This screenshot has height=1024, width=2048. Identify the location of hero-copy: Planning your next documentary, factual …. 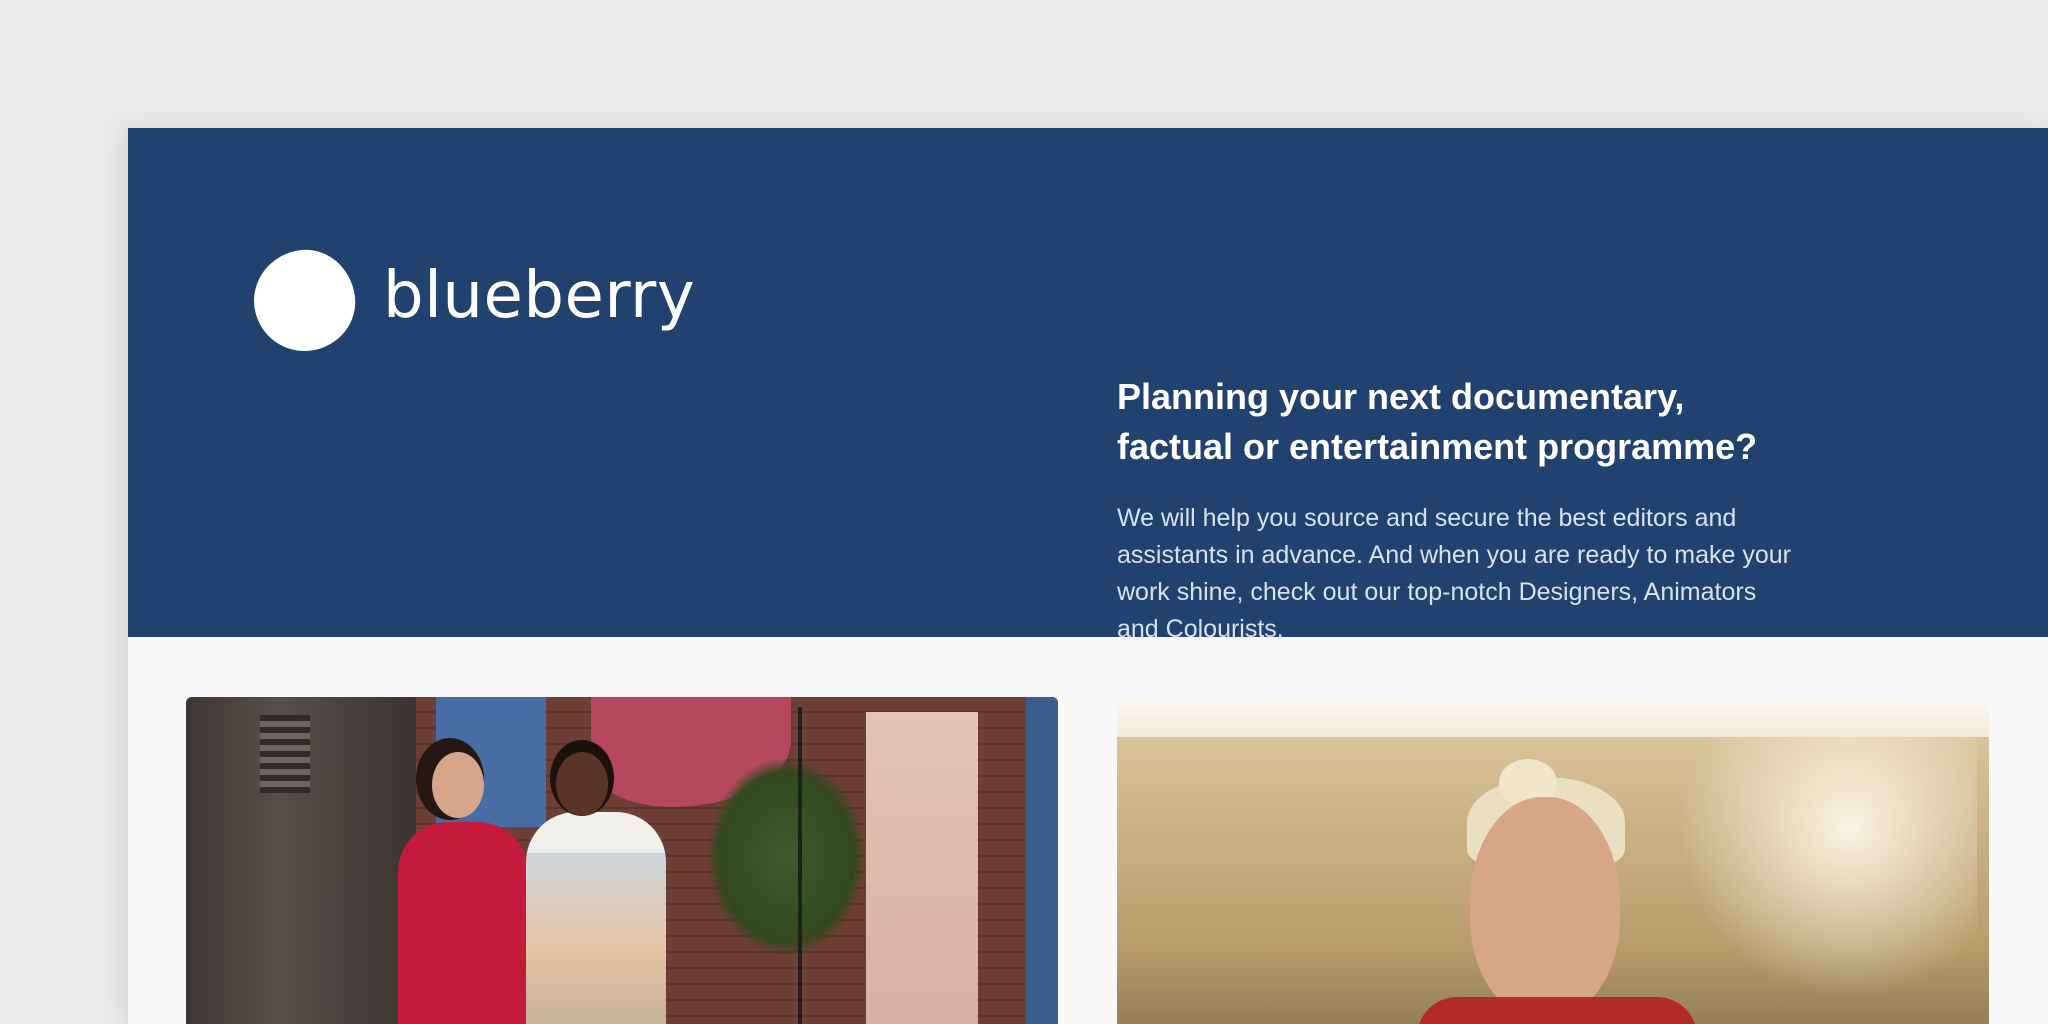
(1467, 510).